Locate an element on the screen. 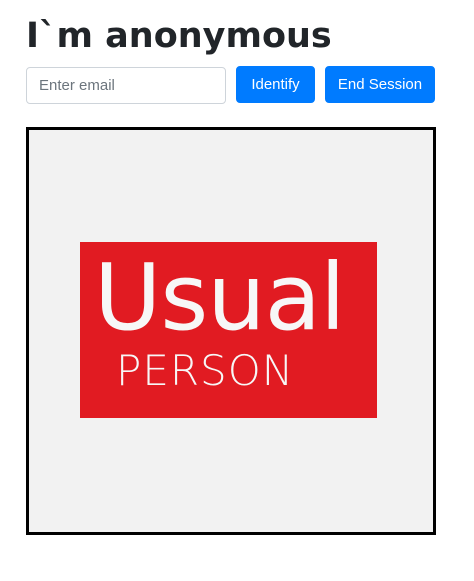  logo-wordmark-usual: Usual is located at coordinates (220, 297).